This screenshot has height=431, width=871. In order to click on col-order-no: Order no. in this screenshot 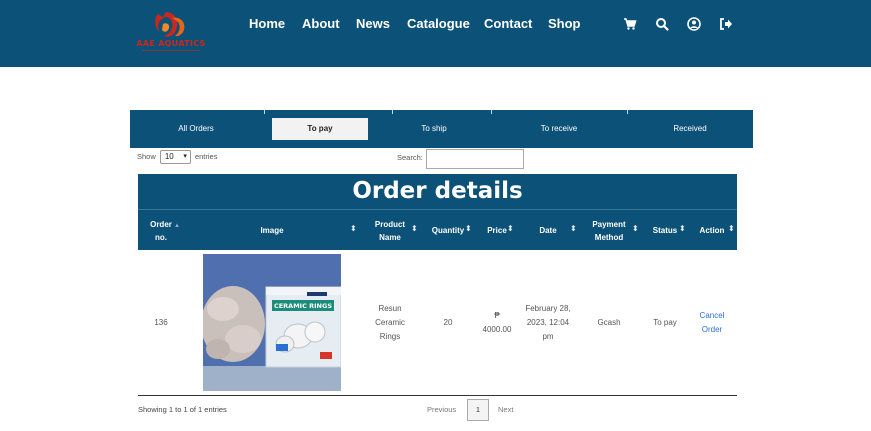, I will do `click(161, 230)`.